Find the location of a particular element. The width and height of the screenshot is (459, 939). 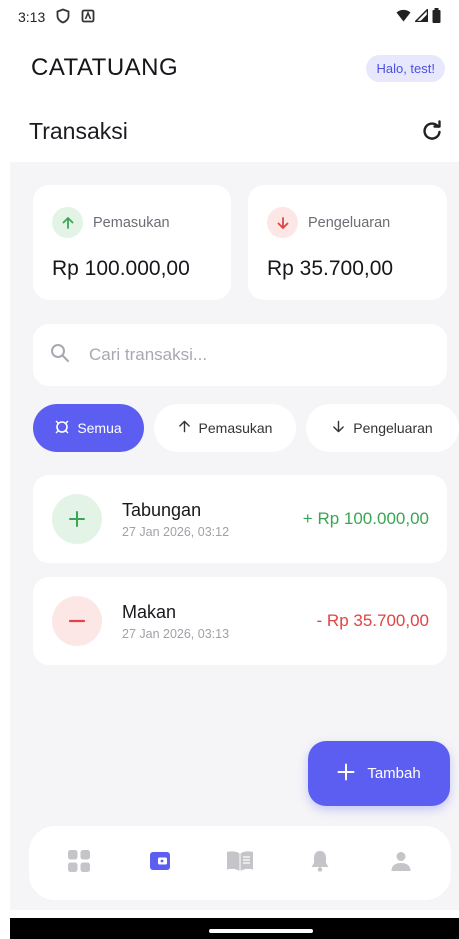

all-filter-icon is located at coordinates (62, 428).